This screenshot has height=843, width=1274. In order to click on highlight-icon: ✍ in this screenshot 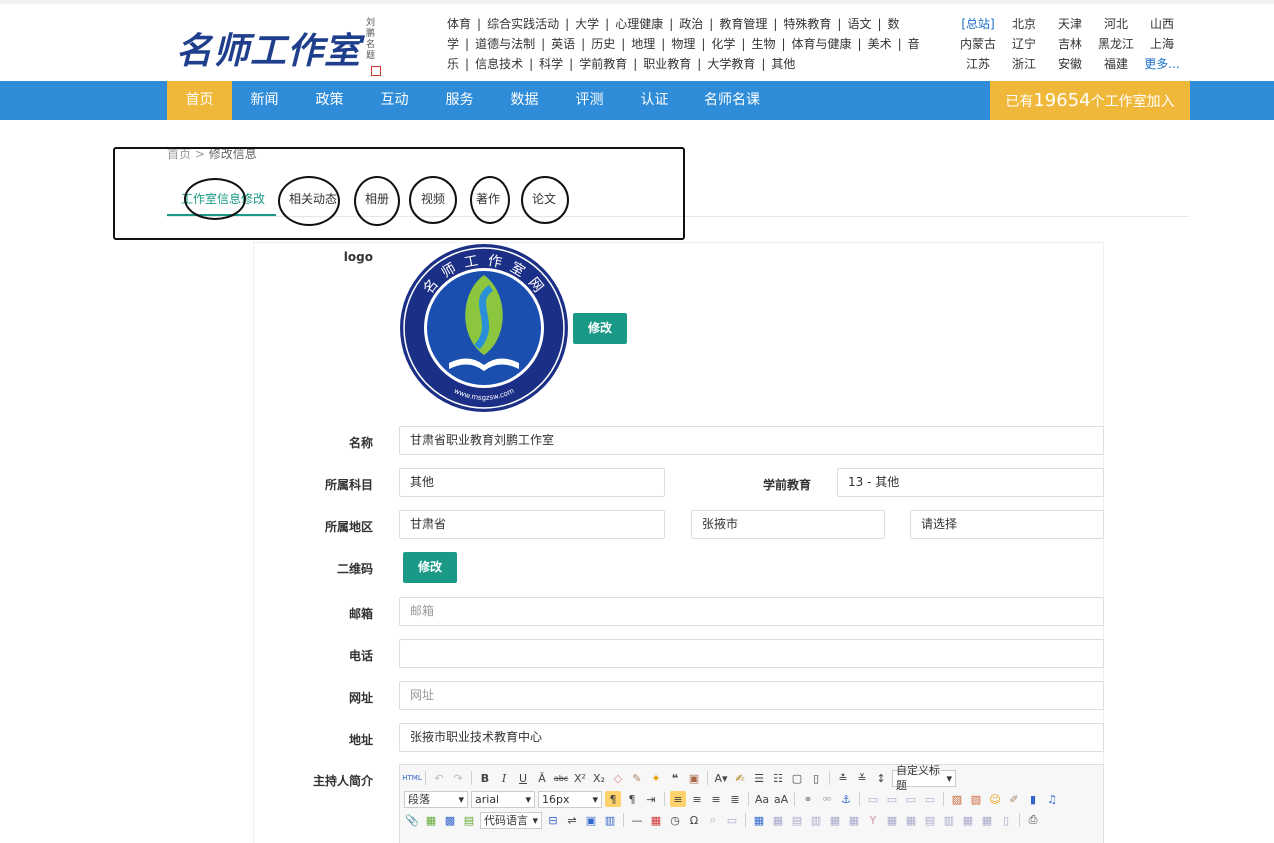, I will do `click(740, 778)`.